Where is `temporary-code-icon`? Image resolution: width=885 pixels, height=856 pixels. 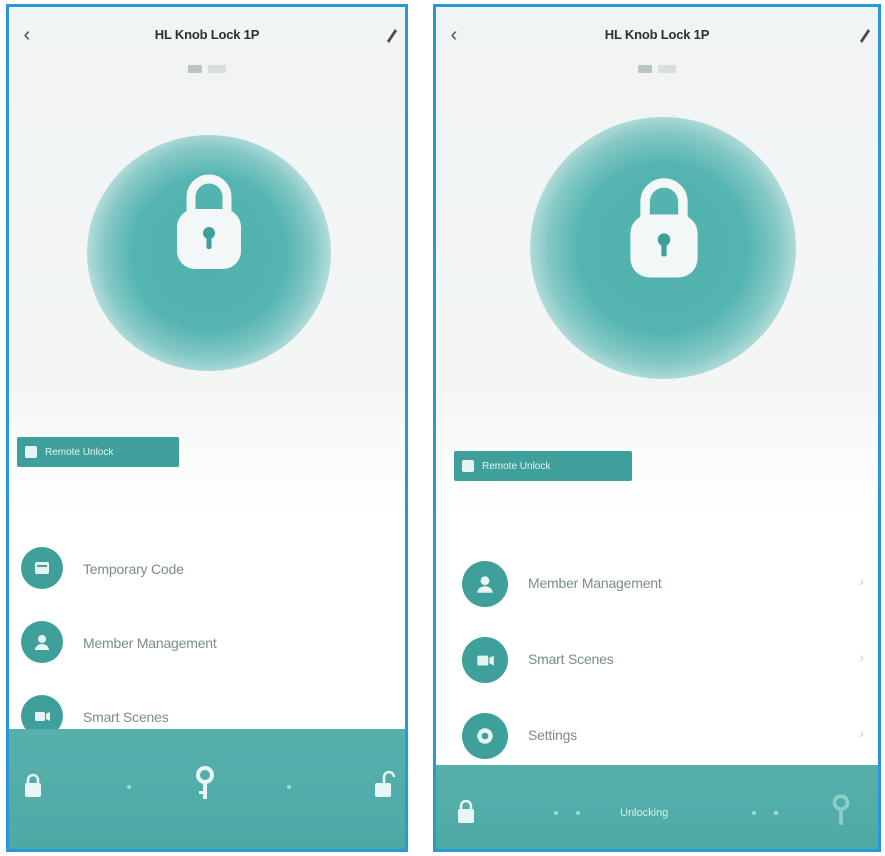
temporary-code-icon is located at coordinates (42, 568).